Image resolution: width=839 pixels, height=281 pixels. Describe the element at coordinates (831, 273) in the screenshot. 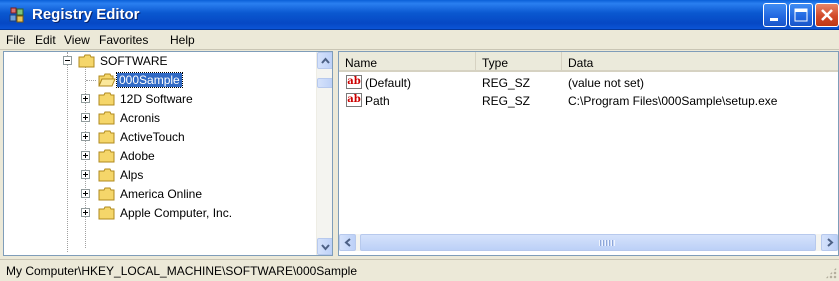

I see `resize-grip-icon` at that location.